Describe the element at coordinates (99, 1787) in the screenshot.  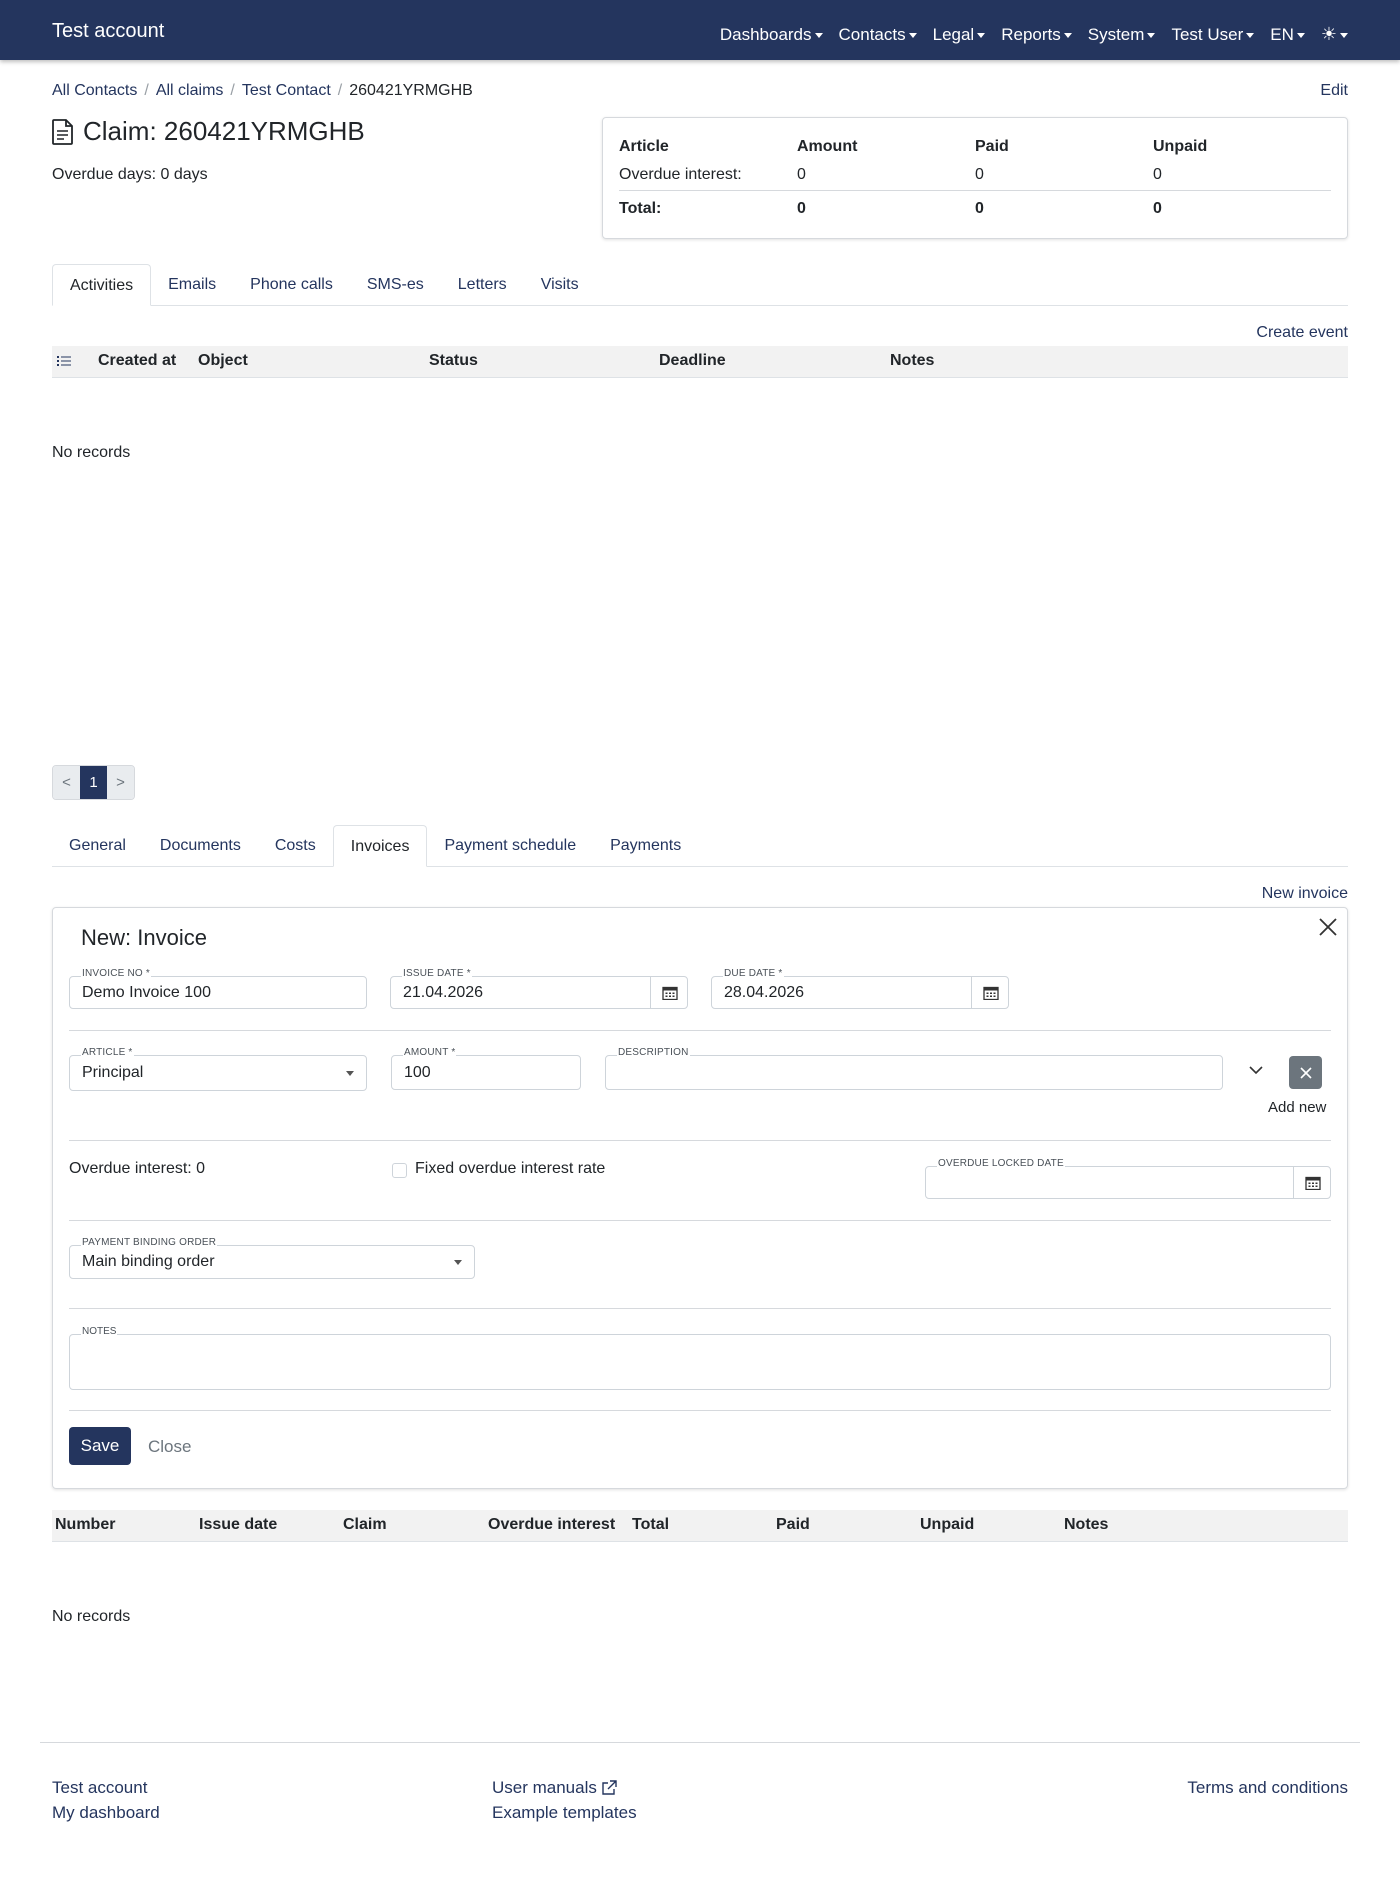
I see `footer-test-account-link: Test account` at that location.